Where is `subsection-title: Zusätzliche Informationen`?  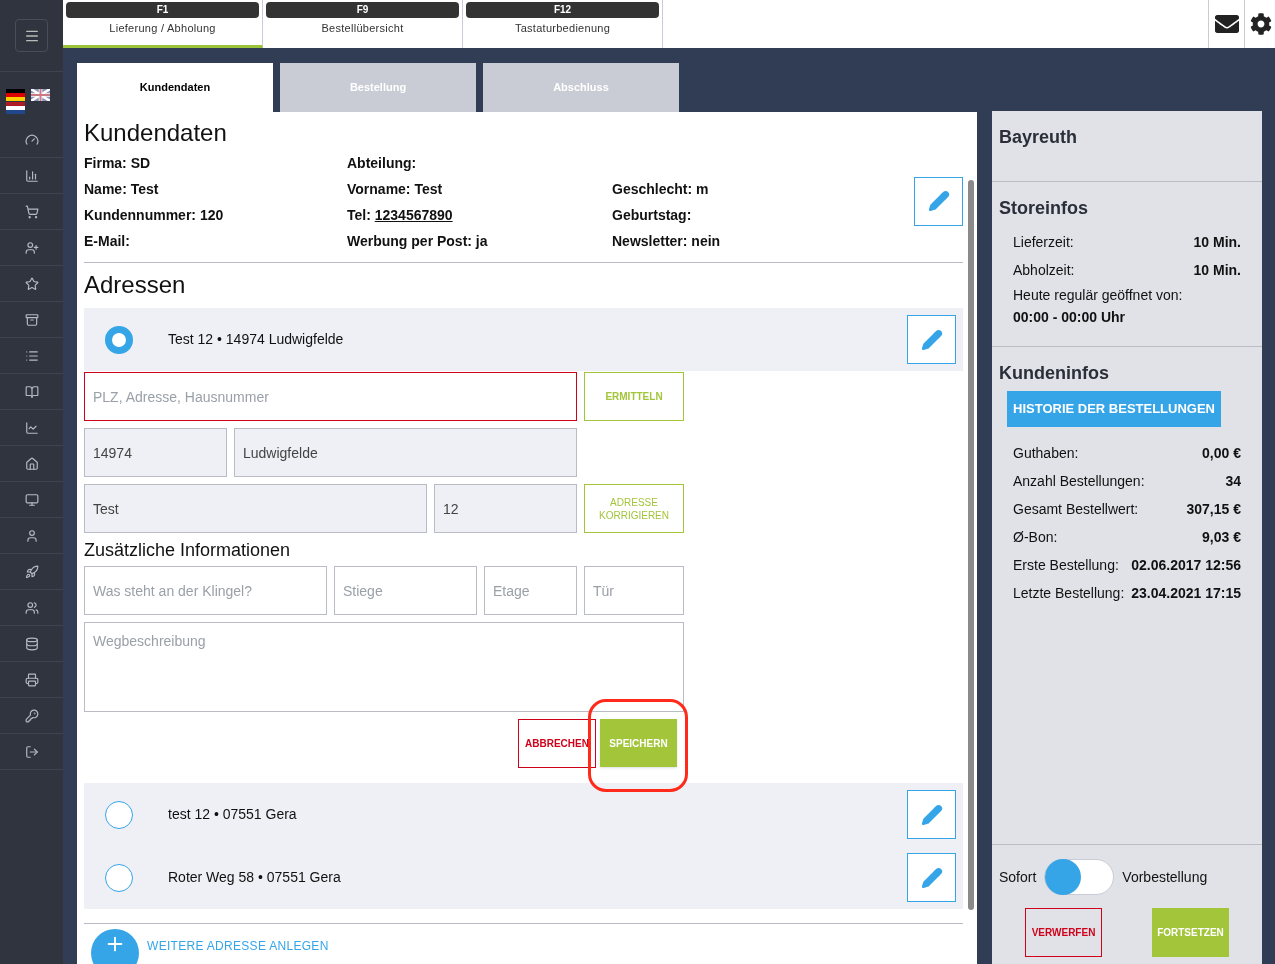
subsection-title: Zusätzliche Informationen is located at coordinates (188, 550).